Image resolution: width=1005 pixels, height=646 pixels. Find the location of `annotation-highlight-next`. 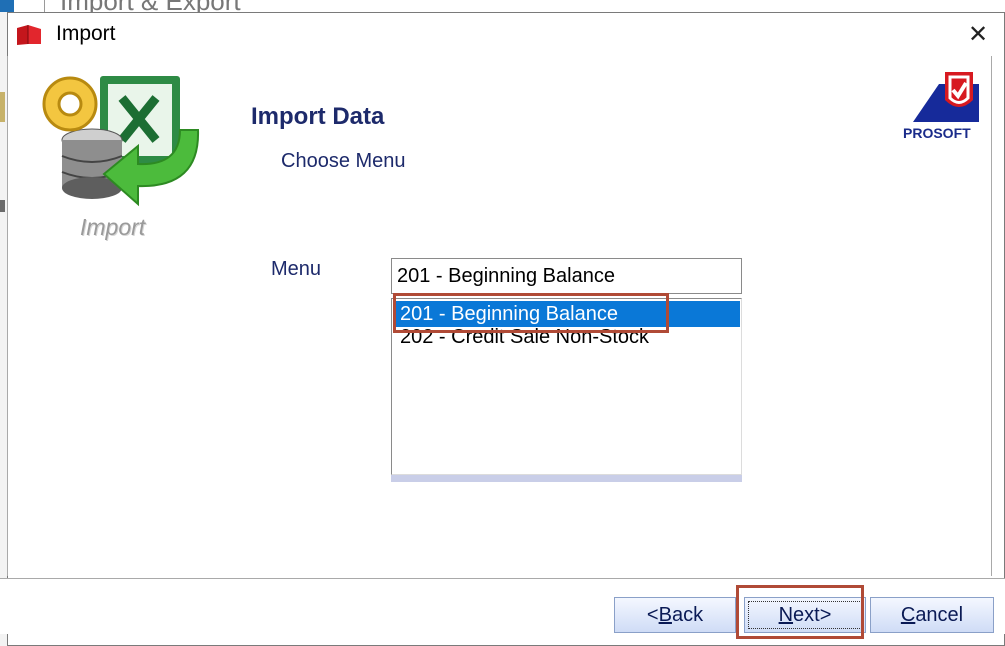

annotation-highlight-next is located at coordinates (800, 612).